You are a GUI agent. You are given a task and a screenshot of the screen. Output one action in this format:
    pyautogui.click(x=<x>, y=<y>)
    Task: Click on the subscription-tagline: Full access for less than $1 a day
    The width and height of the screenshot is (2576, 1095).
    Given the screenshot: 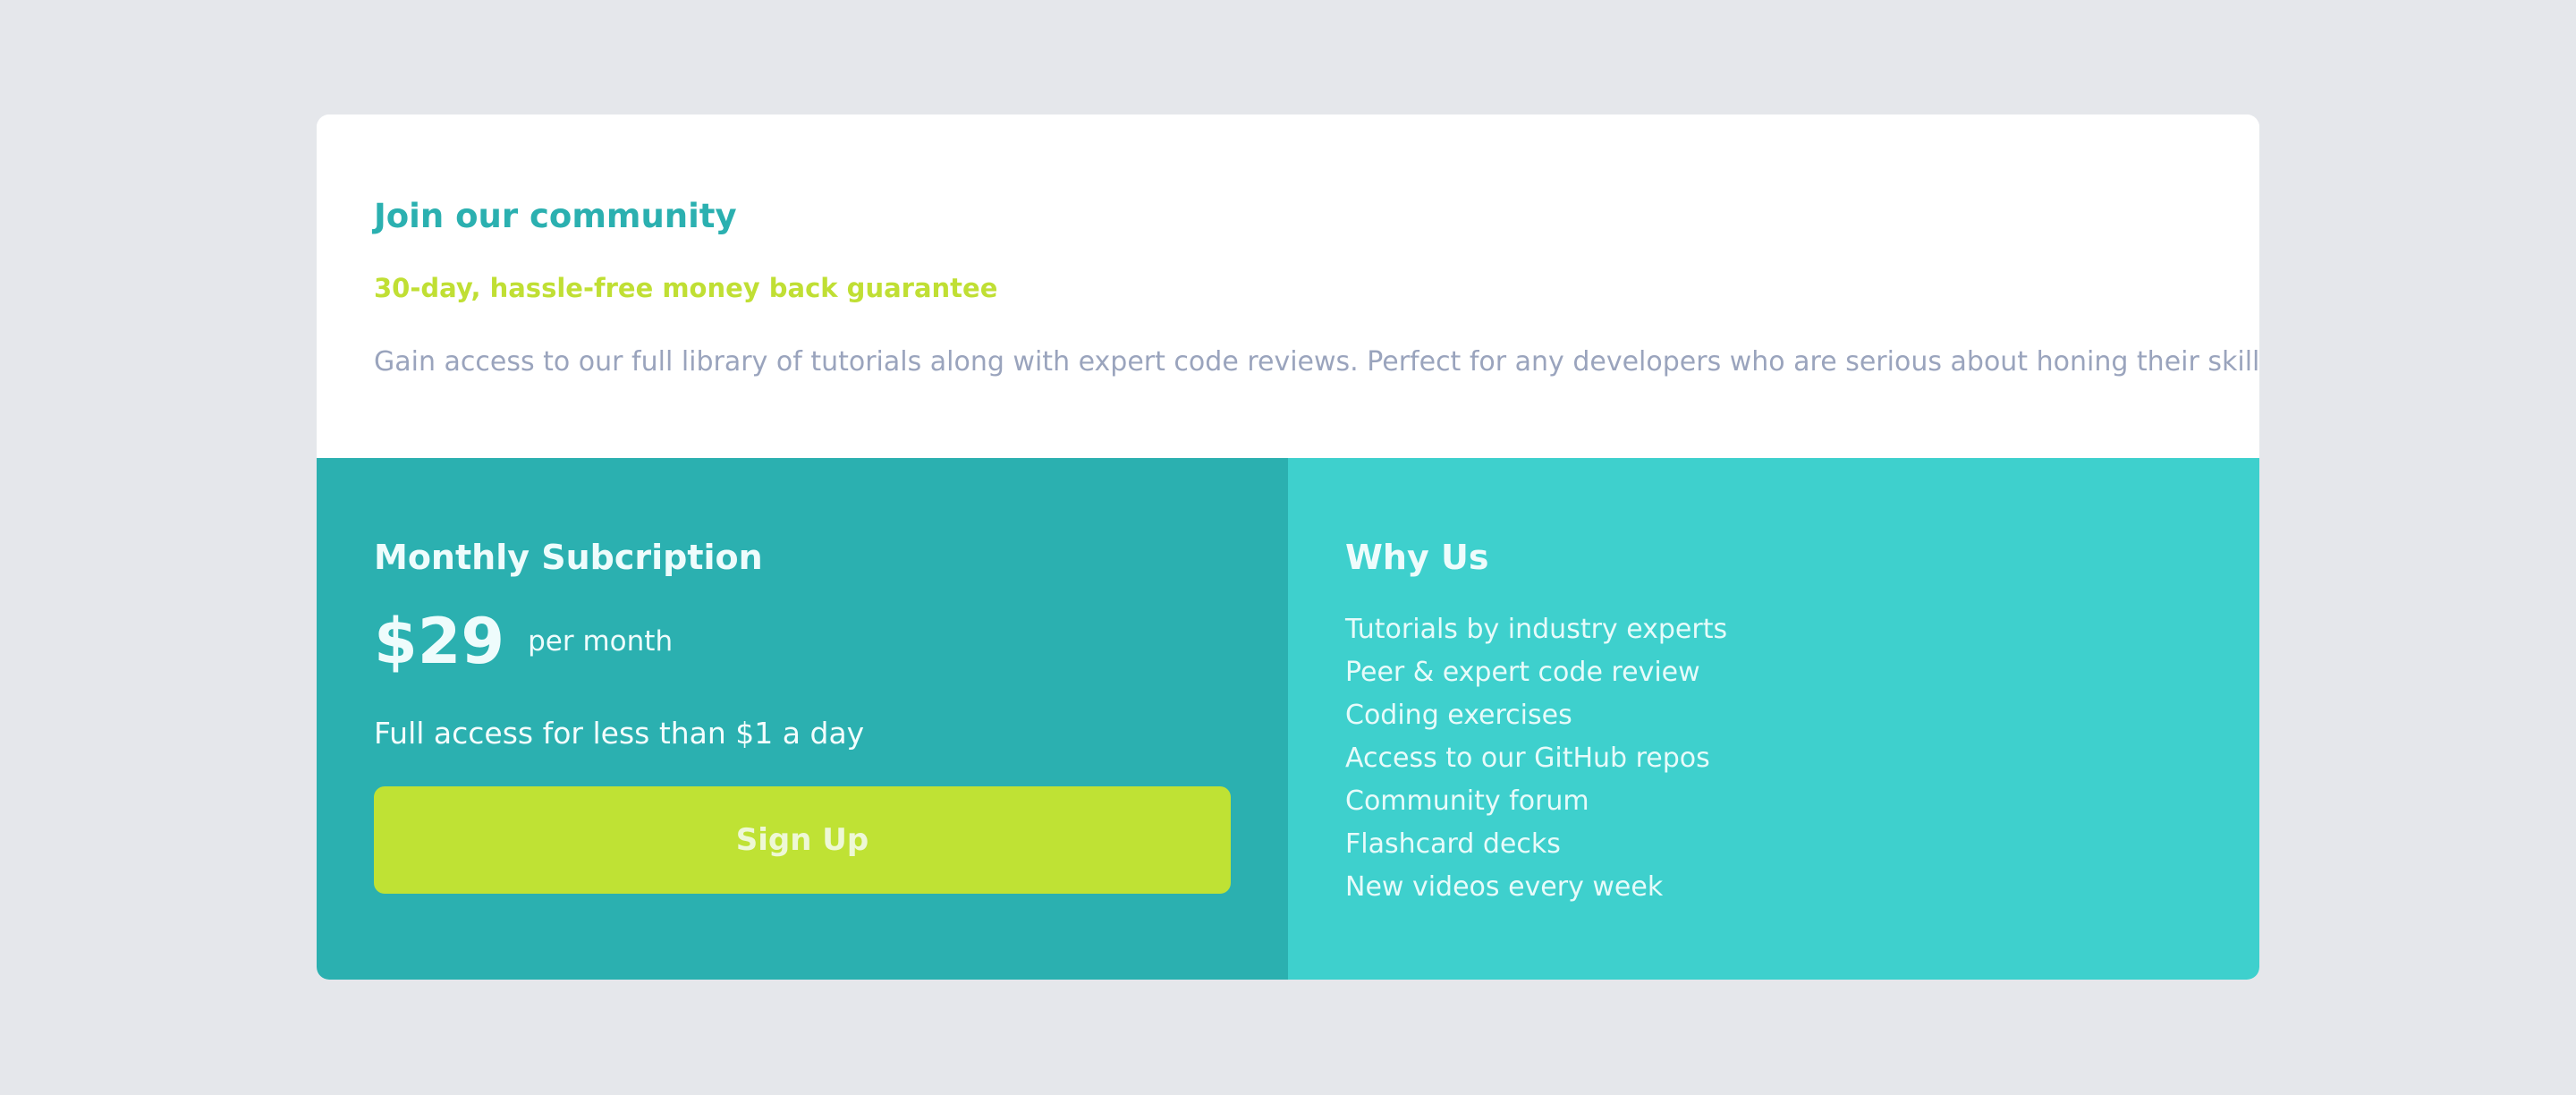 What is the action you would take?
    pyautogui.click(x=619, y=733)
    